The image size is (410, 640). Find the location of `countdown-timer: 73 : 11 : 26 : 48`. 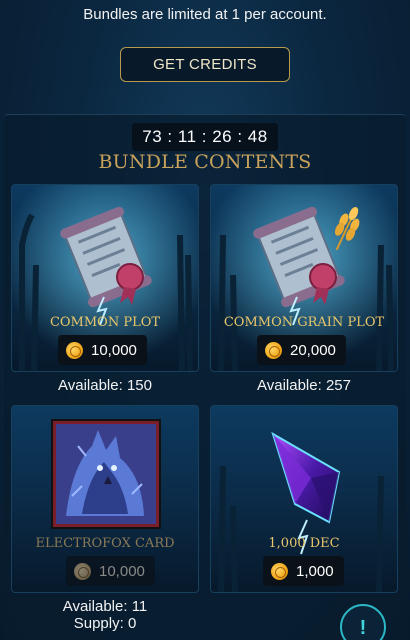

countdown-timer: 73 : 11 : 26 : 48 is located at coordinates (205, 137).